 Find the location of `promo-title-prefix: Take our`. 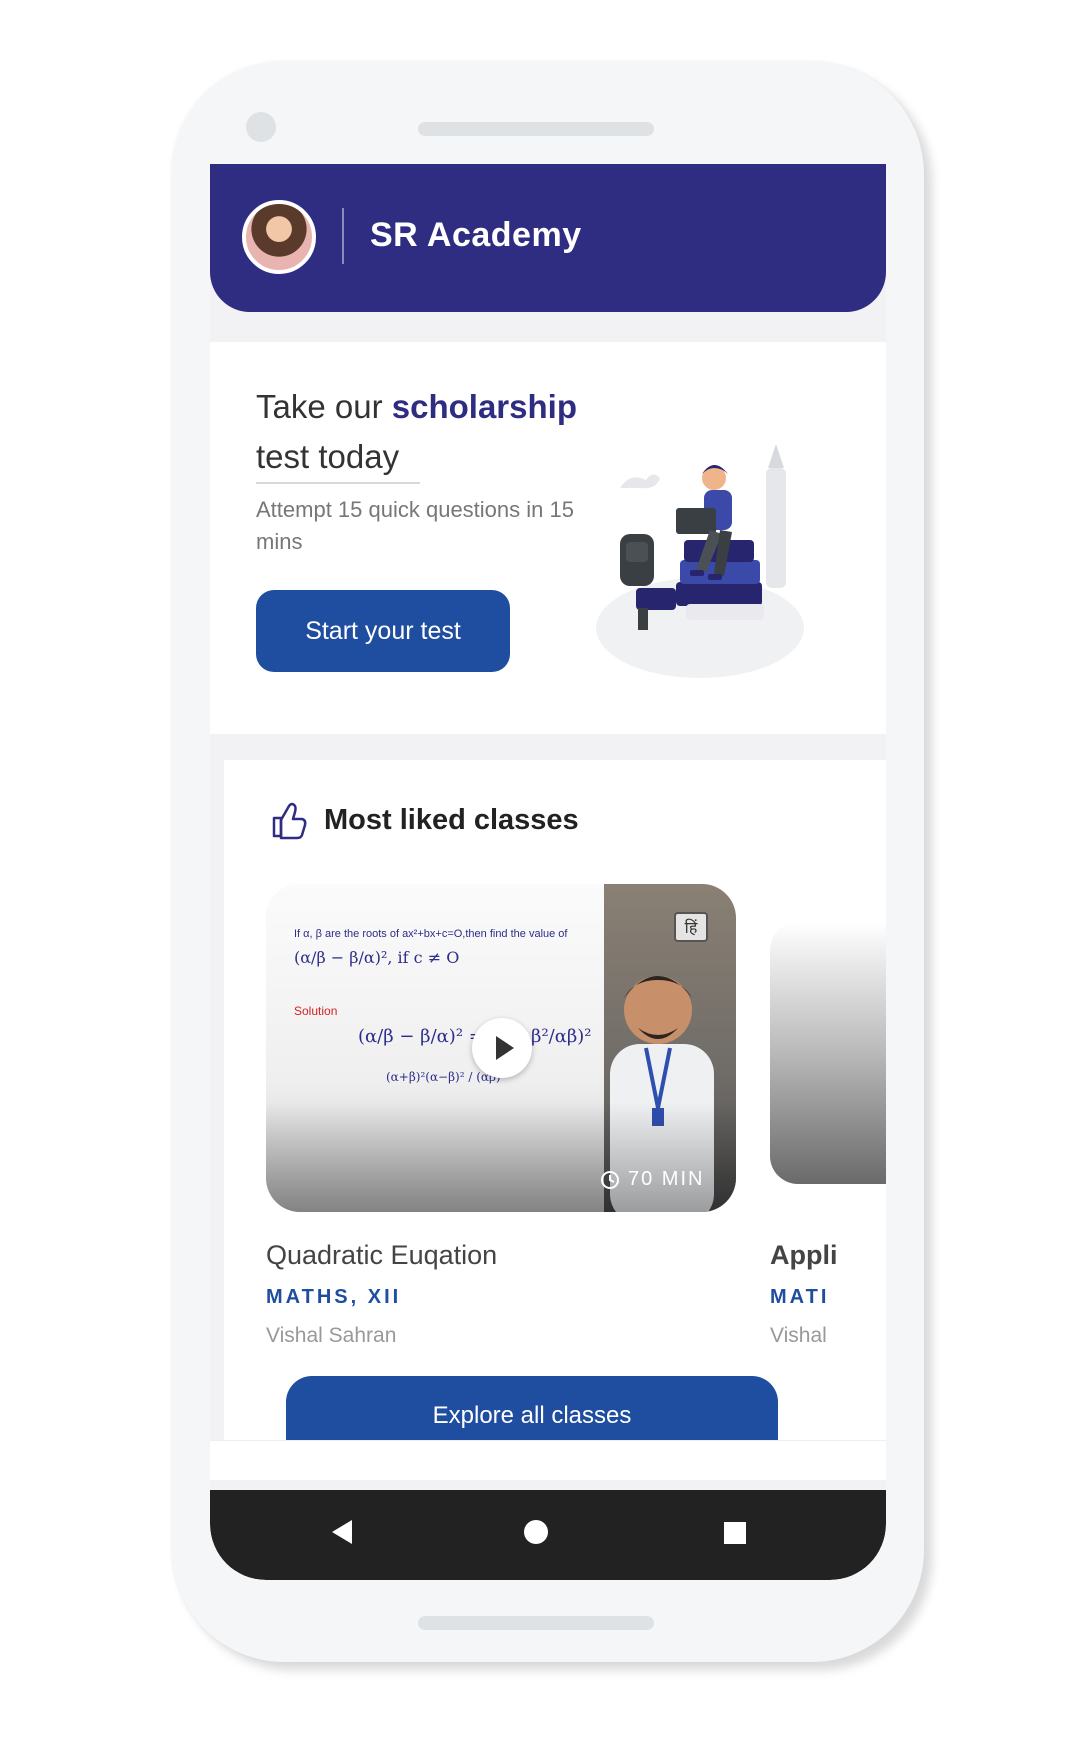

promo-title-prefix: Take our is located at coordinates (319, 406).